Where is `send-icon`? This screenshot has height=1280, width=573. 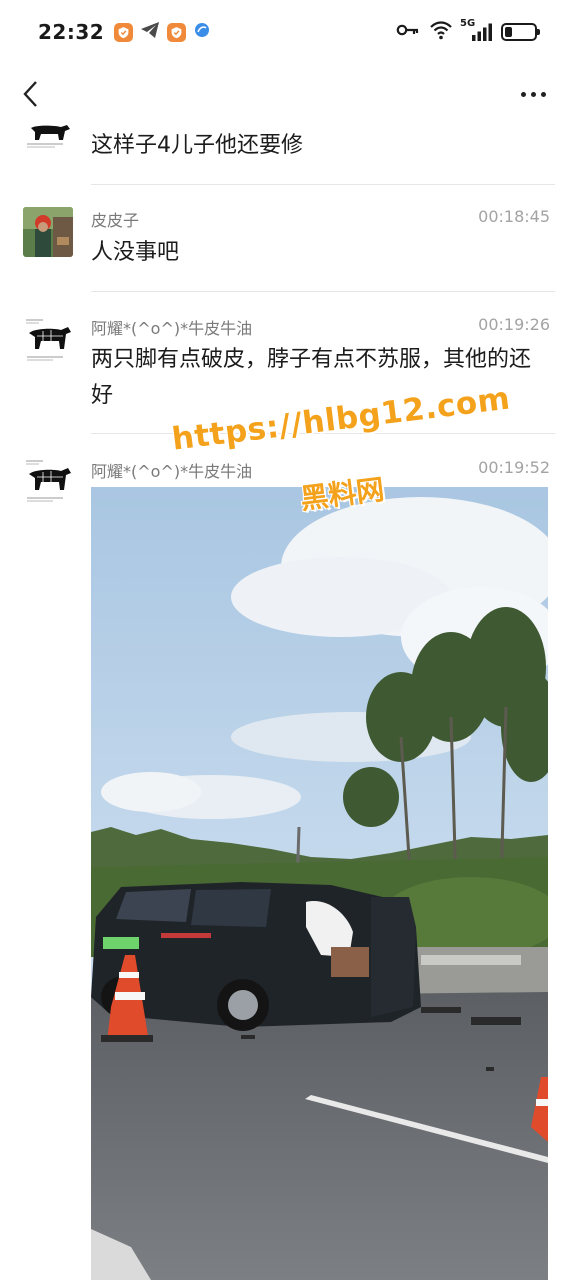 send-icon is located at coordinates (150, 32).